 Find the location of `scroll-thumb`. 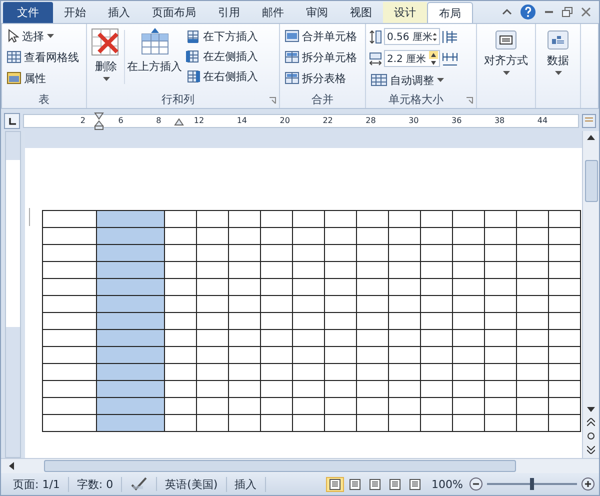

scroll-thumb is located at coordinates (591, 181).